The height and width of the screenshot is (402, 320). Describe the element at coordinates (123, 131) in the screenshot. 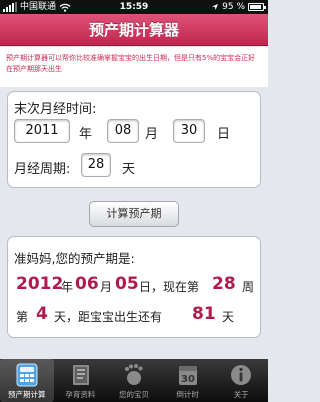

I see `month-field: 08` at that location.